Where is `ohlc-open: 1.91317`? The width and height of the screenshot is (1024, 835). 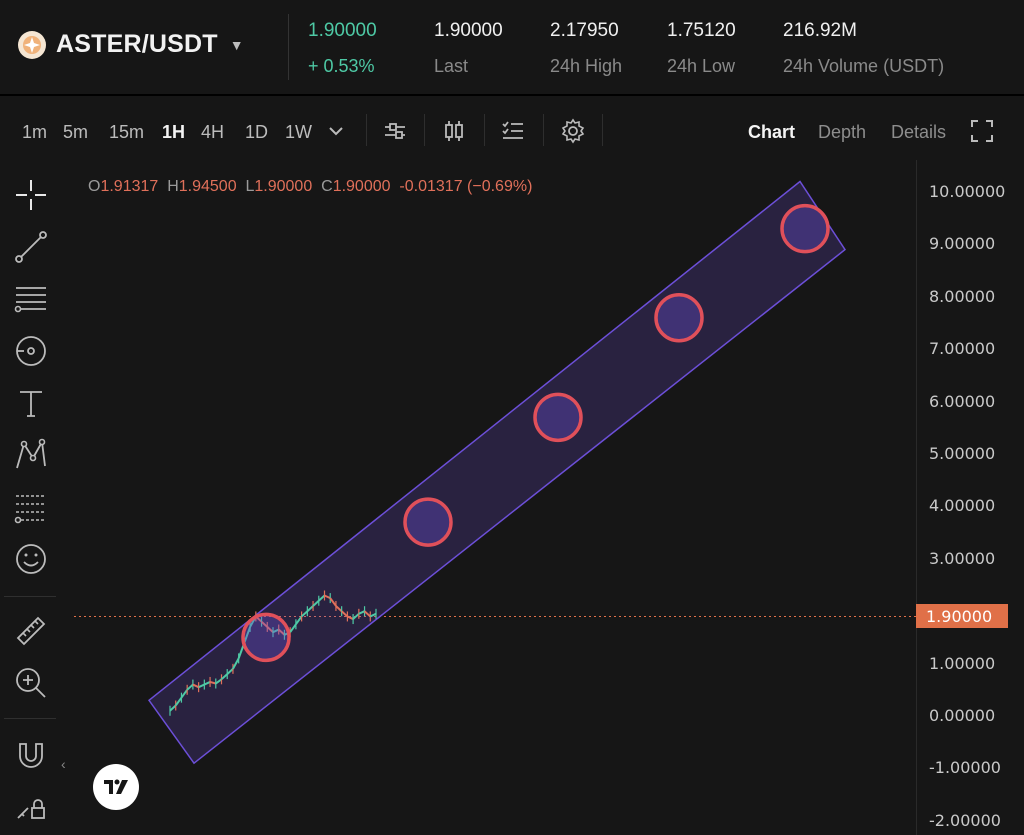
ohlc-open: 1.91317 is located at coordinates (129, 186).